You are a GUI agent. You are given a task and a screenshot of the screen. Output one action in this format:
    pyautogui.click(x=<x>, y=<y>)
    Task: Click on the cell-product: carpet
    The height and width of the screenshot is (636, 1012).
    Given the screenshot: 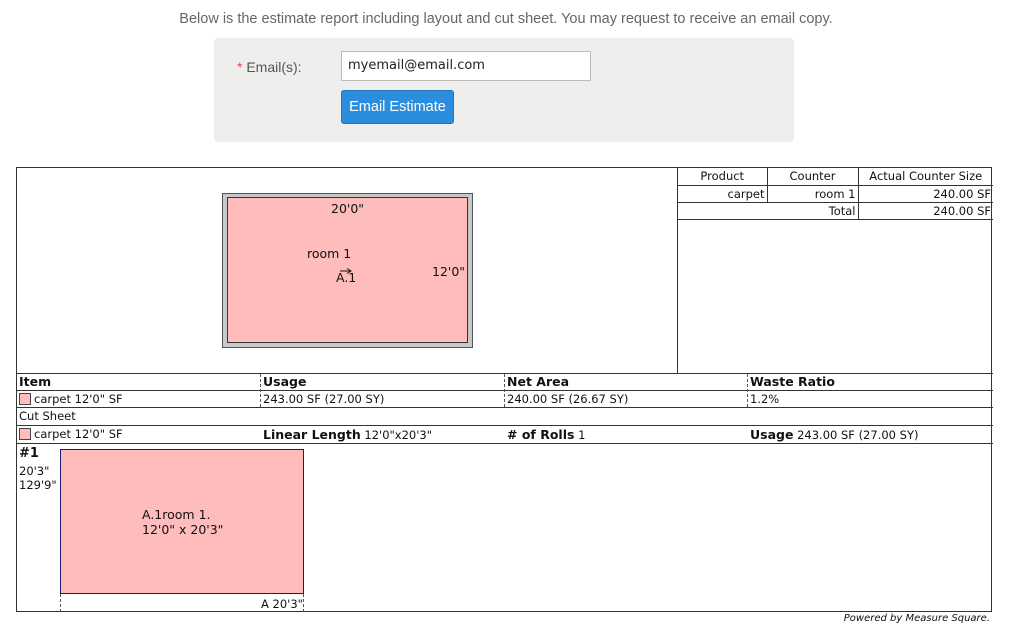 What is the action you would take?
    pyautogui.click(x=723, y=193)
    